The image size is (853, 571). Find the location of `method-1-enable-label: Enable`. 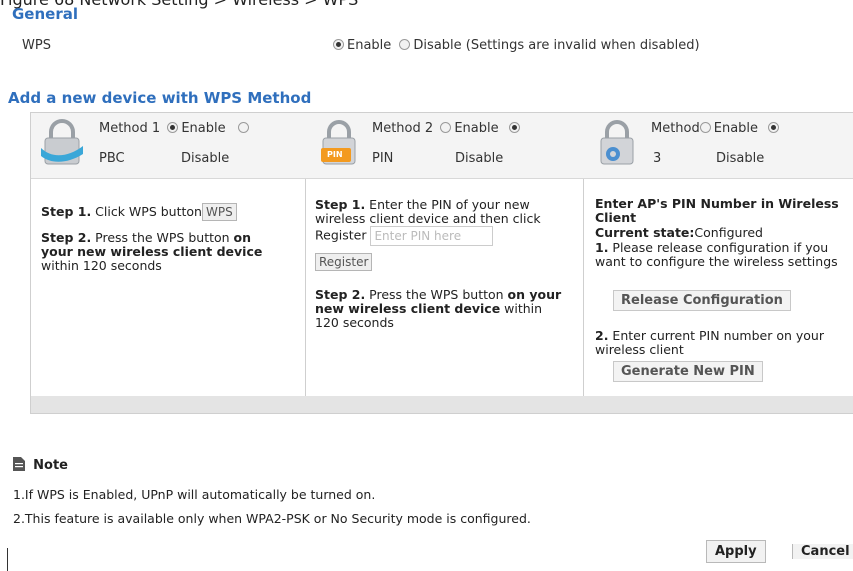

method-1-enable-label: Enable is located at coordinates (203, 128).